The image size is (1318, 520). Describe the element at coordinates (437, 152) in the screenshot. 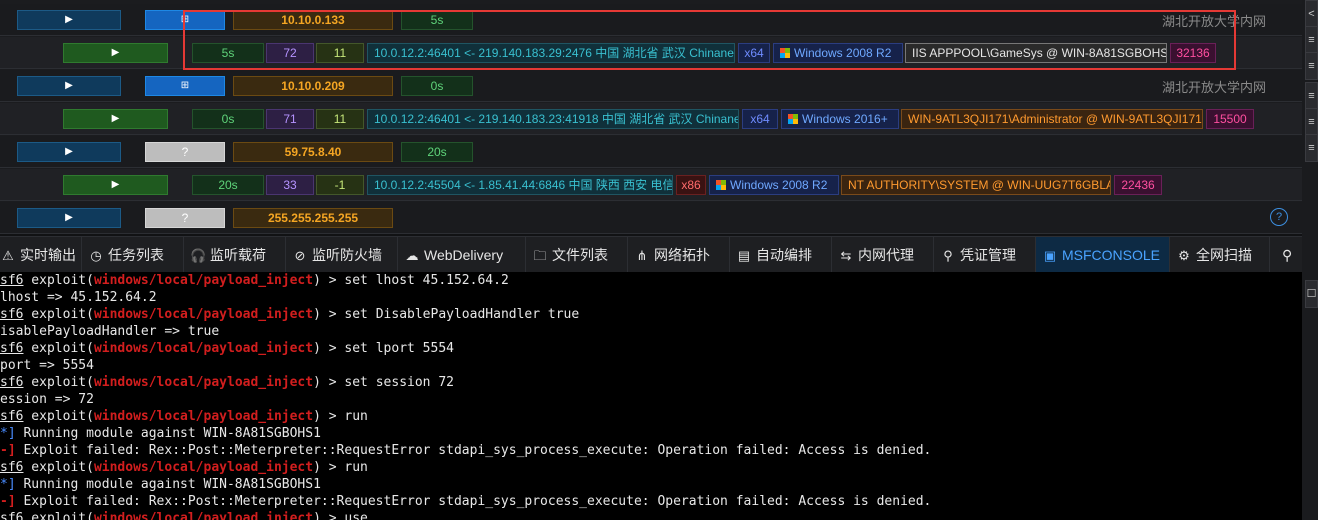

I see `last-seen: 20s` at that location.